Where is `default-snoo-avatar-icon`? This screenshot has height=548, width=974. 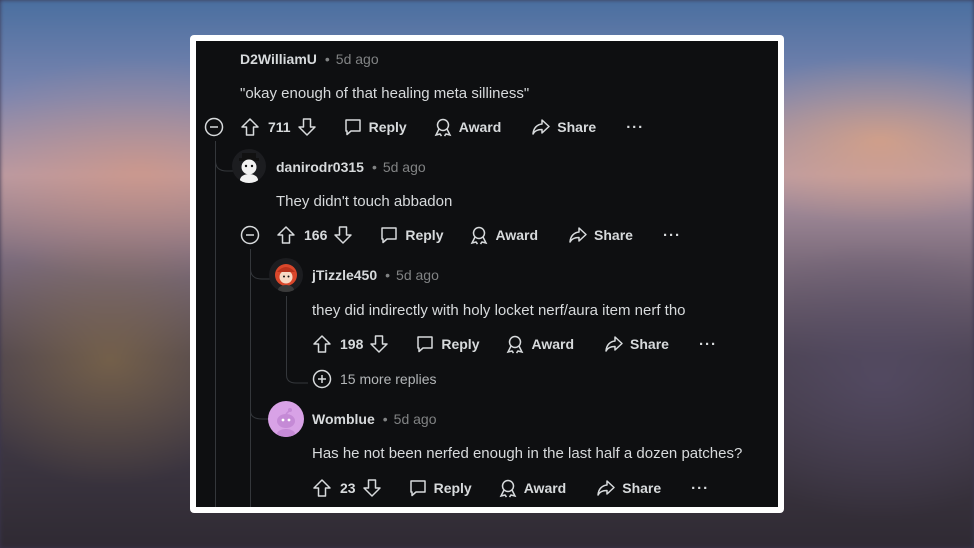 default-snoo-avatar-icon is located at coordinates (286, 422).